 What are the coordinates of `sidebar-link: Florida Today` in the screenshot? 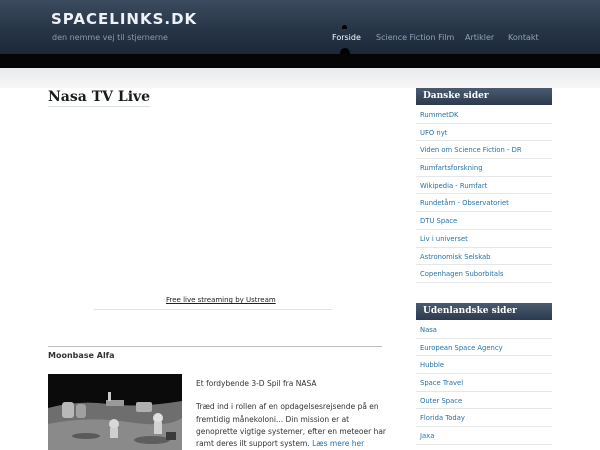 It's located at (484, 418).